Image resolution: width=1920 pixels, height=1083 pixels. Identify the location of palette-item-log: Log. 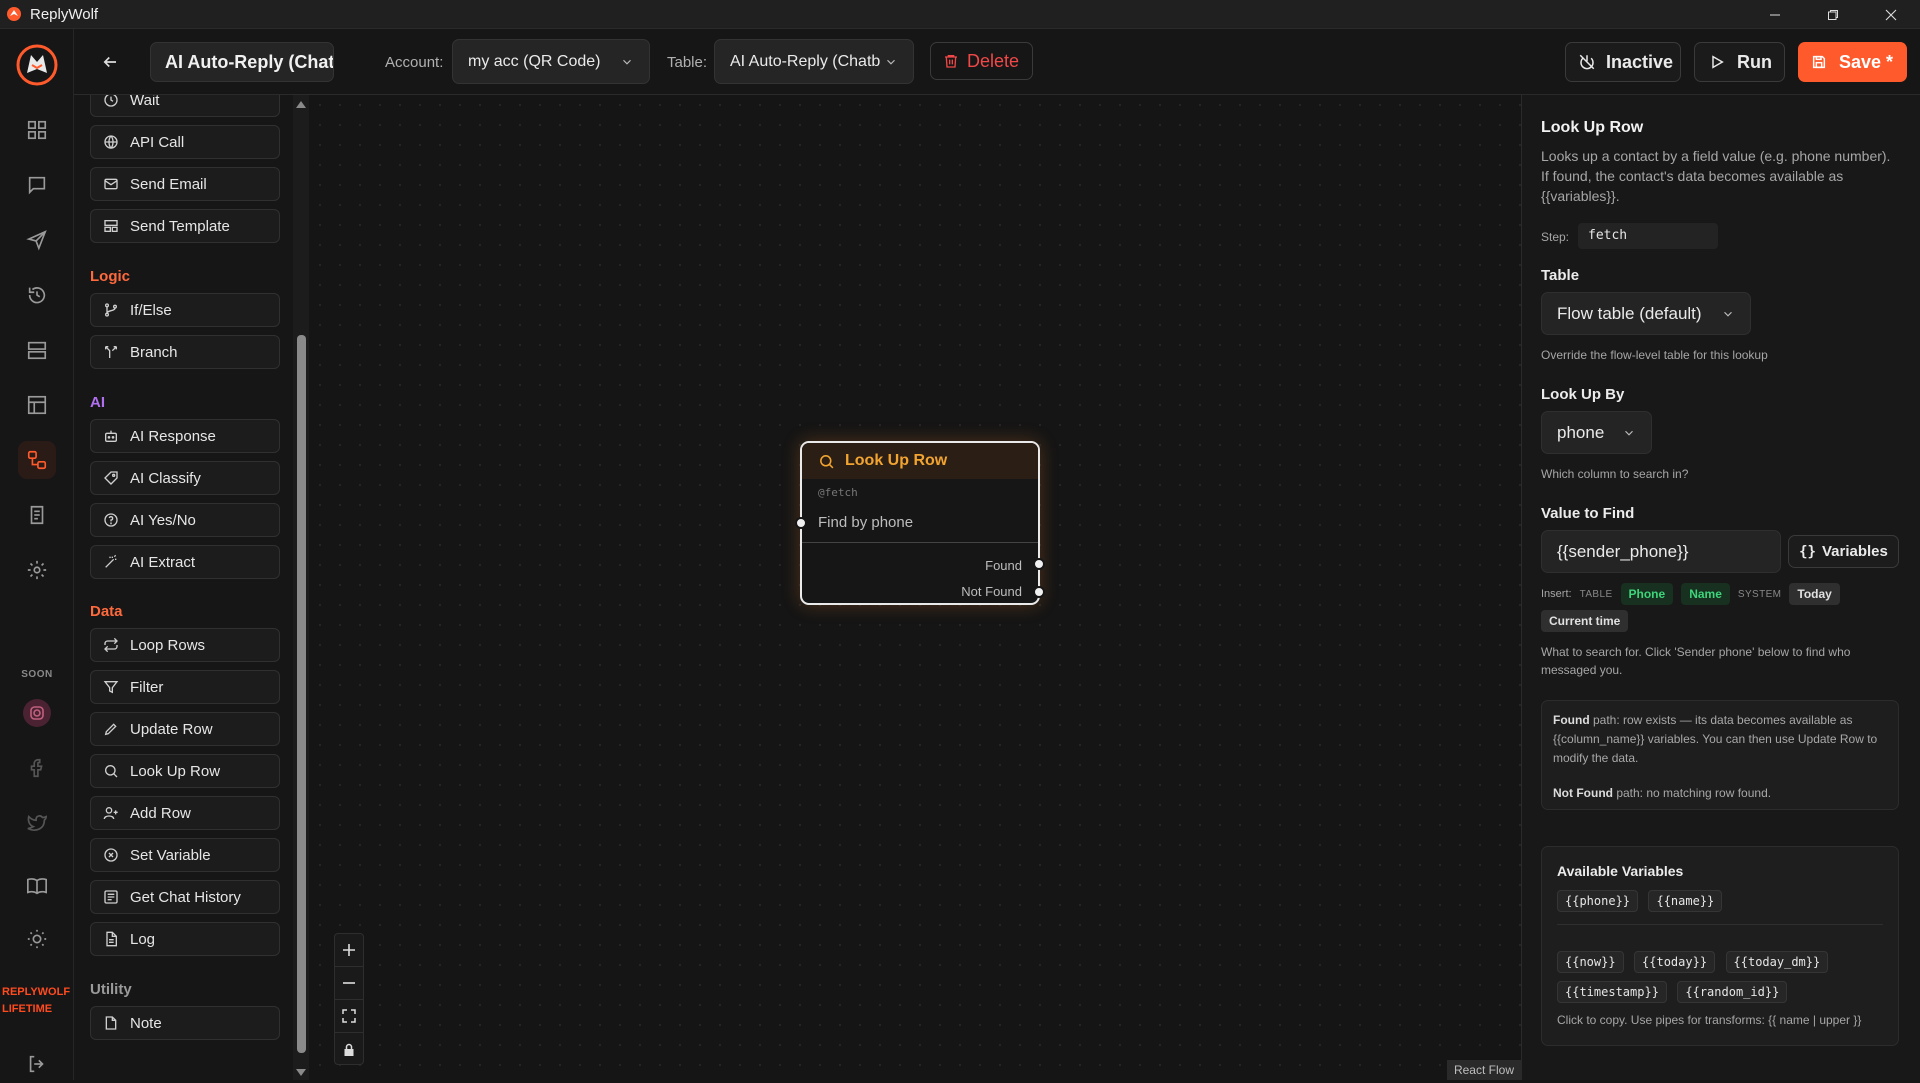
(185, 939).